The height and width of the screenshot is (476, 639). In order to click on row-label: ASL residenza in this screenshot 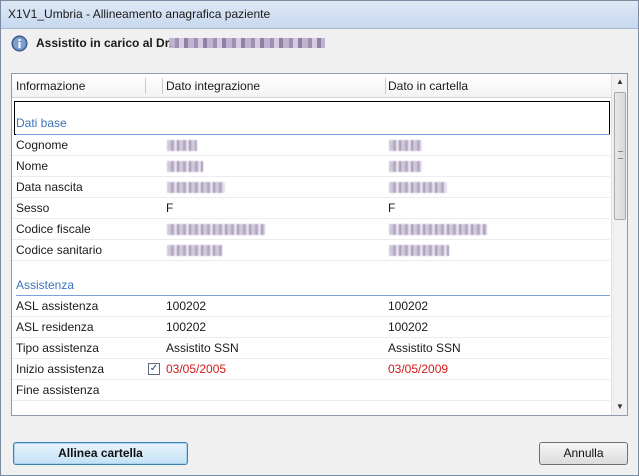, I will do `click(55, 327)`.